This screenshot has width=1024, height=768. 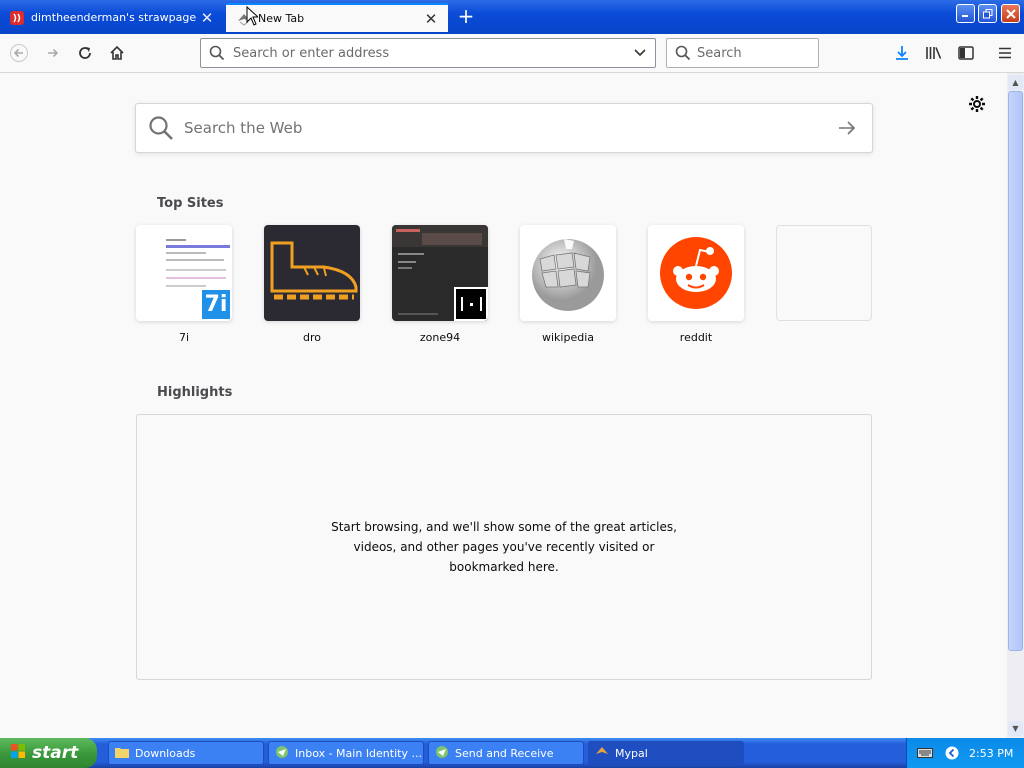 What do you see at coordinates (184, 337) in the screenshot?
I see `top-site-label: 7i` at bounding box center [184, 337].